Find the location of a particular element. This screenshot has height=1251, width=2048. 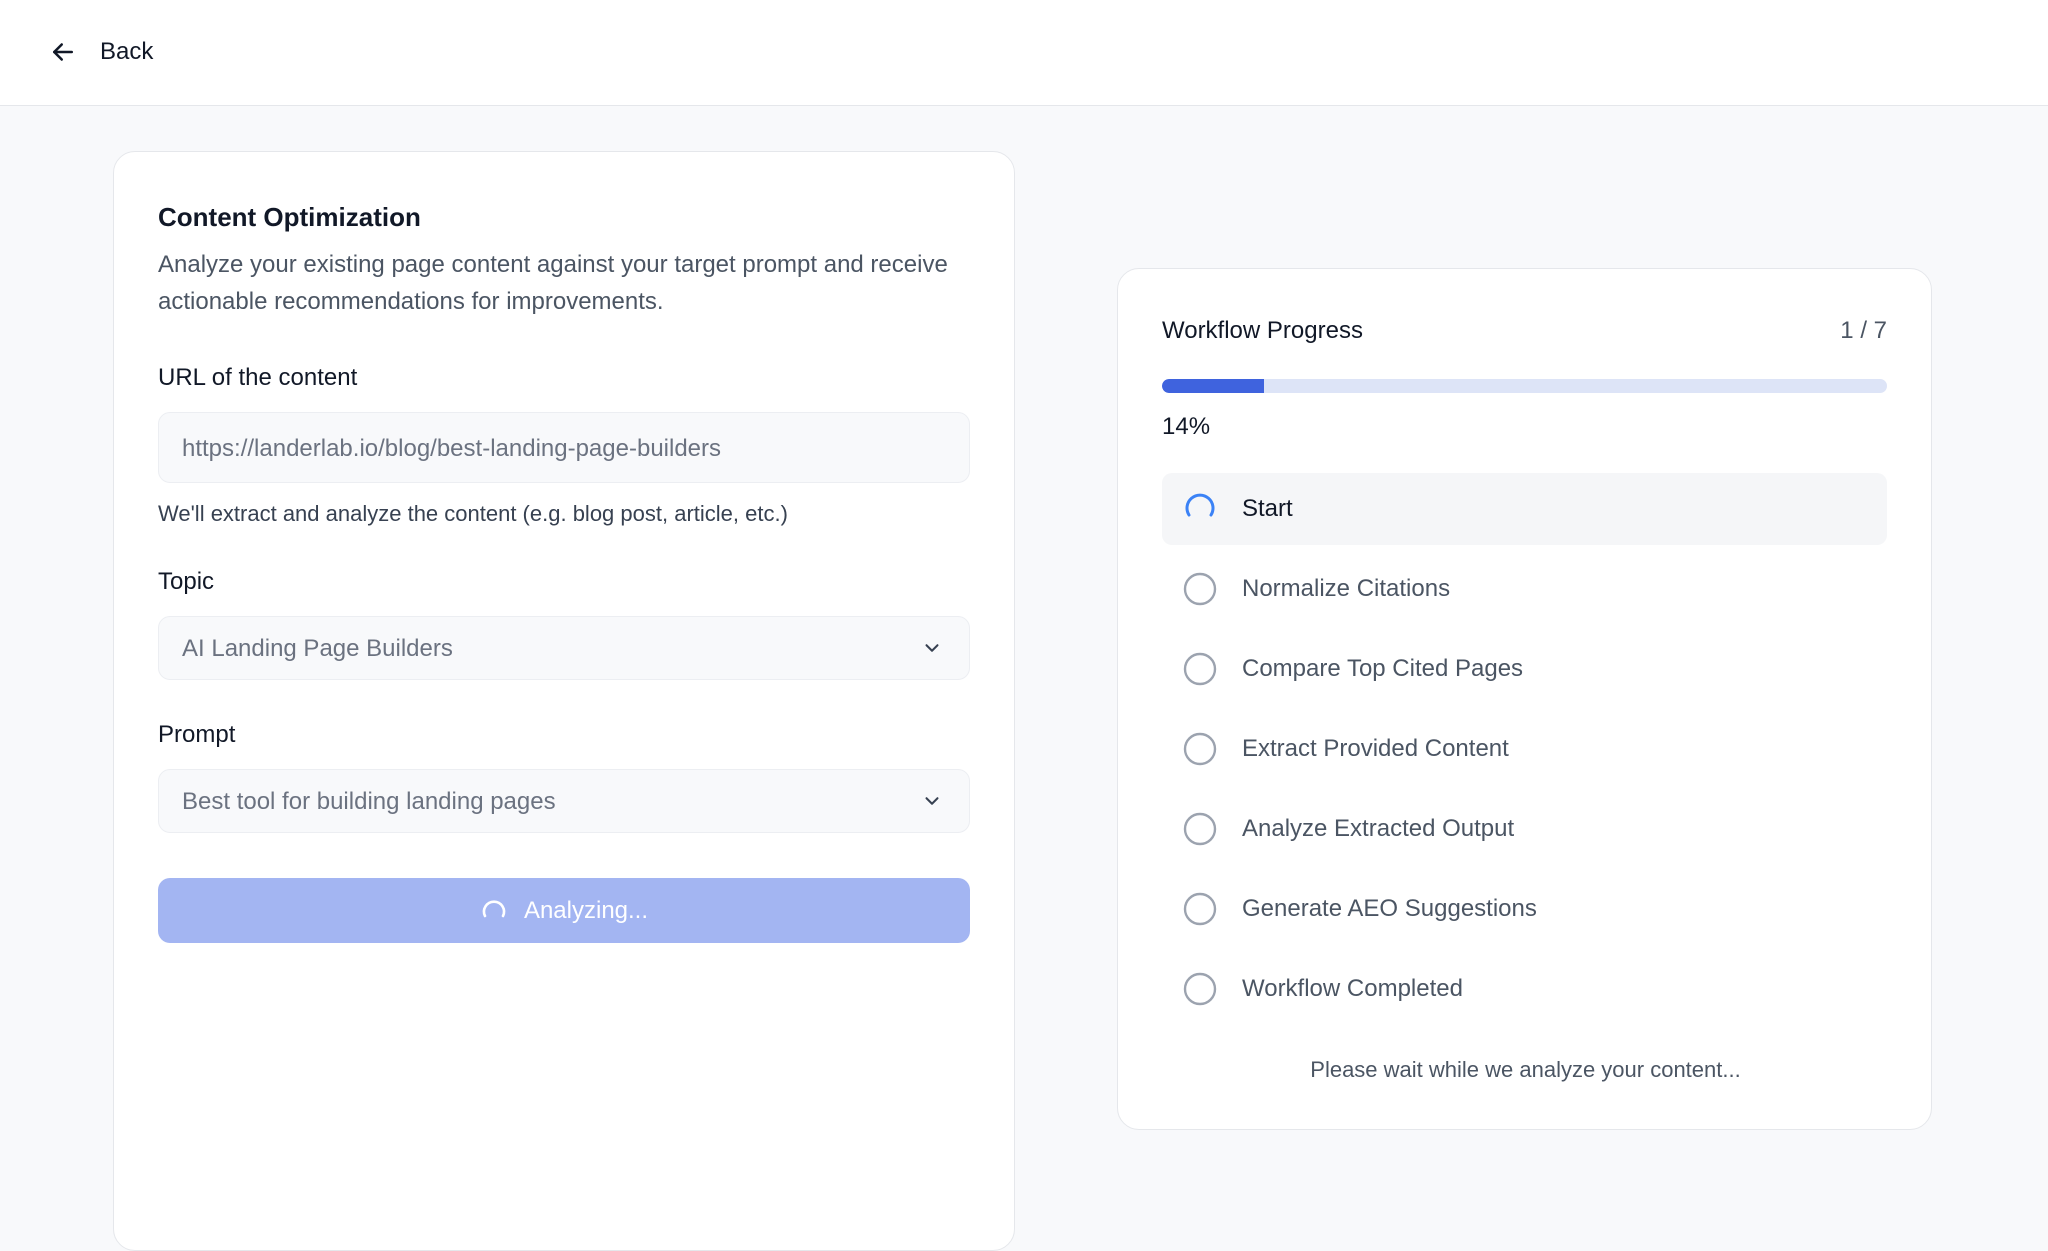

progress-bar-fill is located at coordinates (1213, 386).